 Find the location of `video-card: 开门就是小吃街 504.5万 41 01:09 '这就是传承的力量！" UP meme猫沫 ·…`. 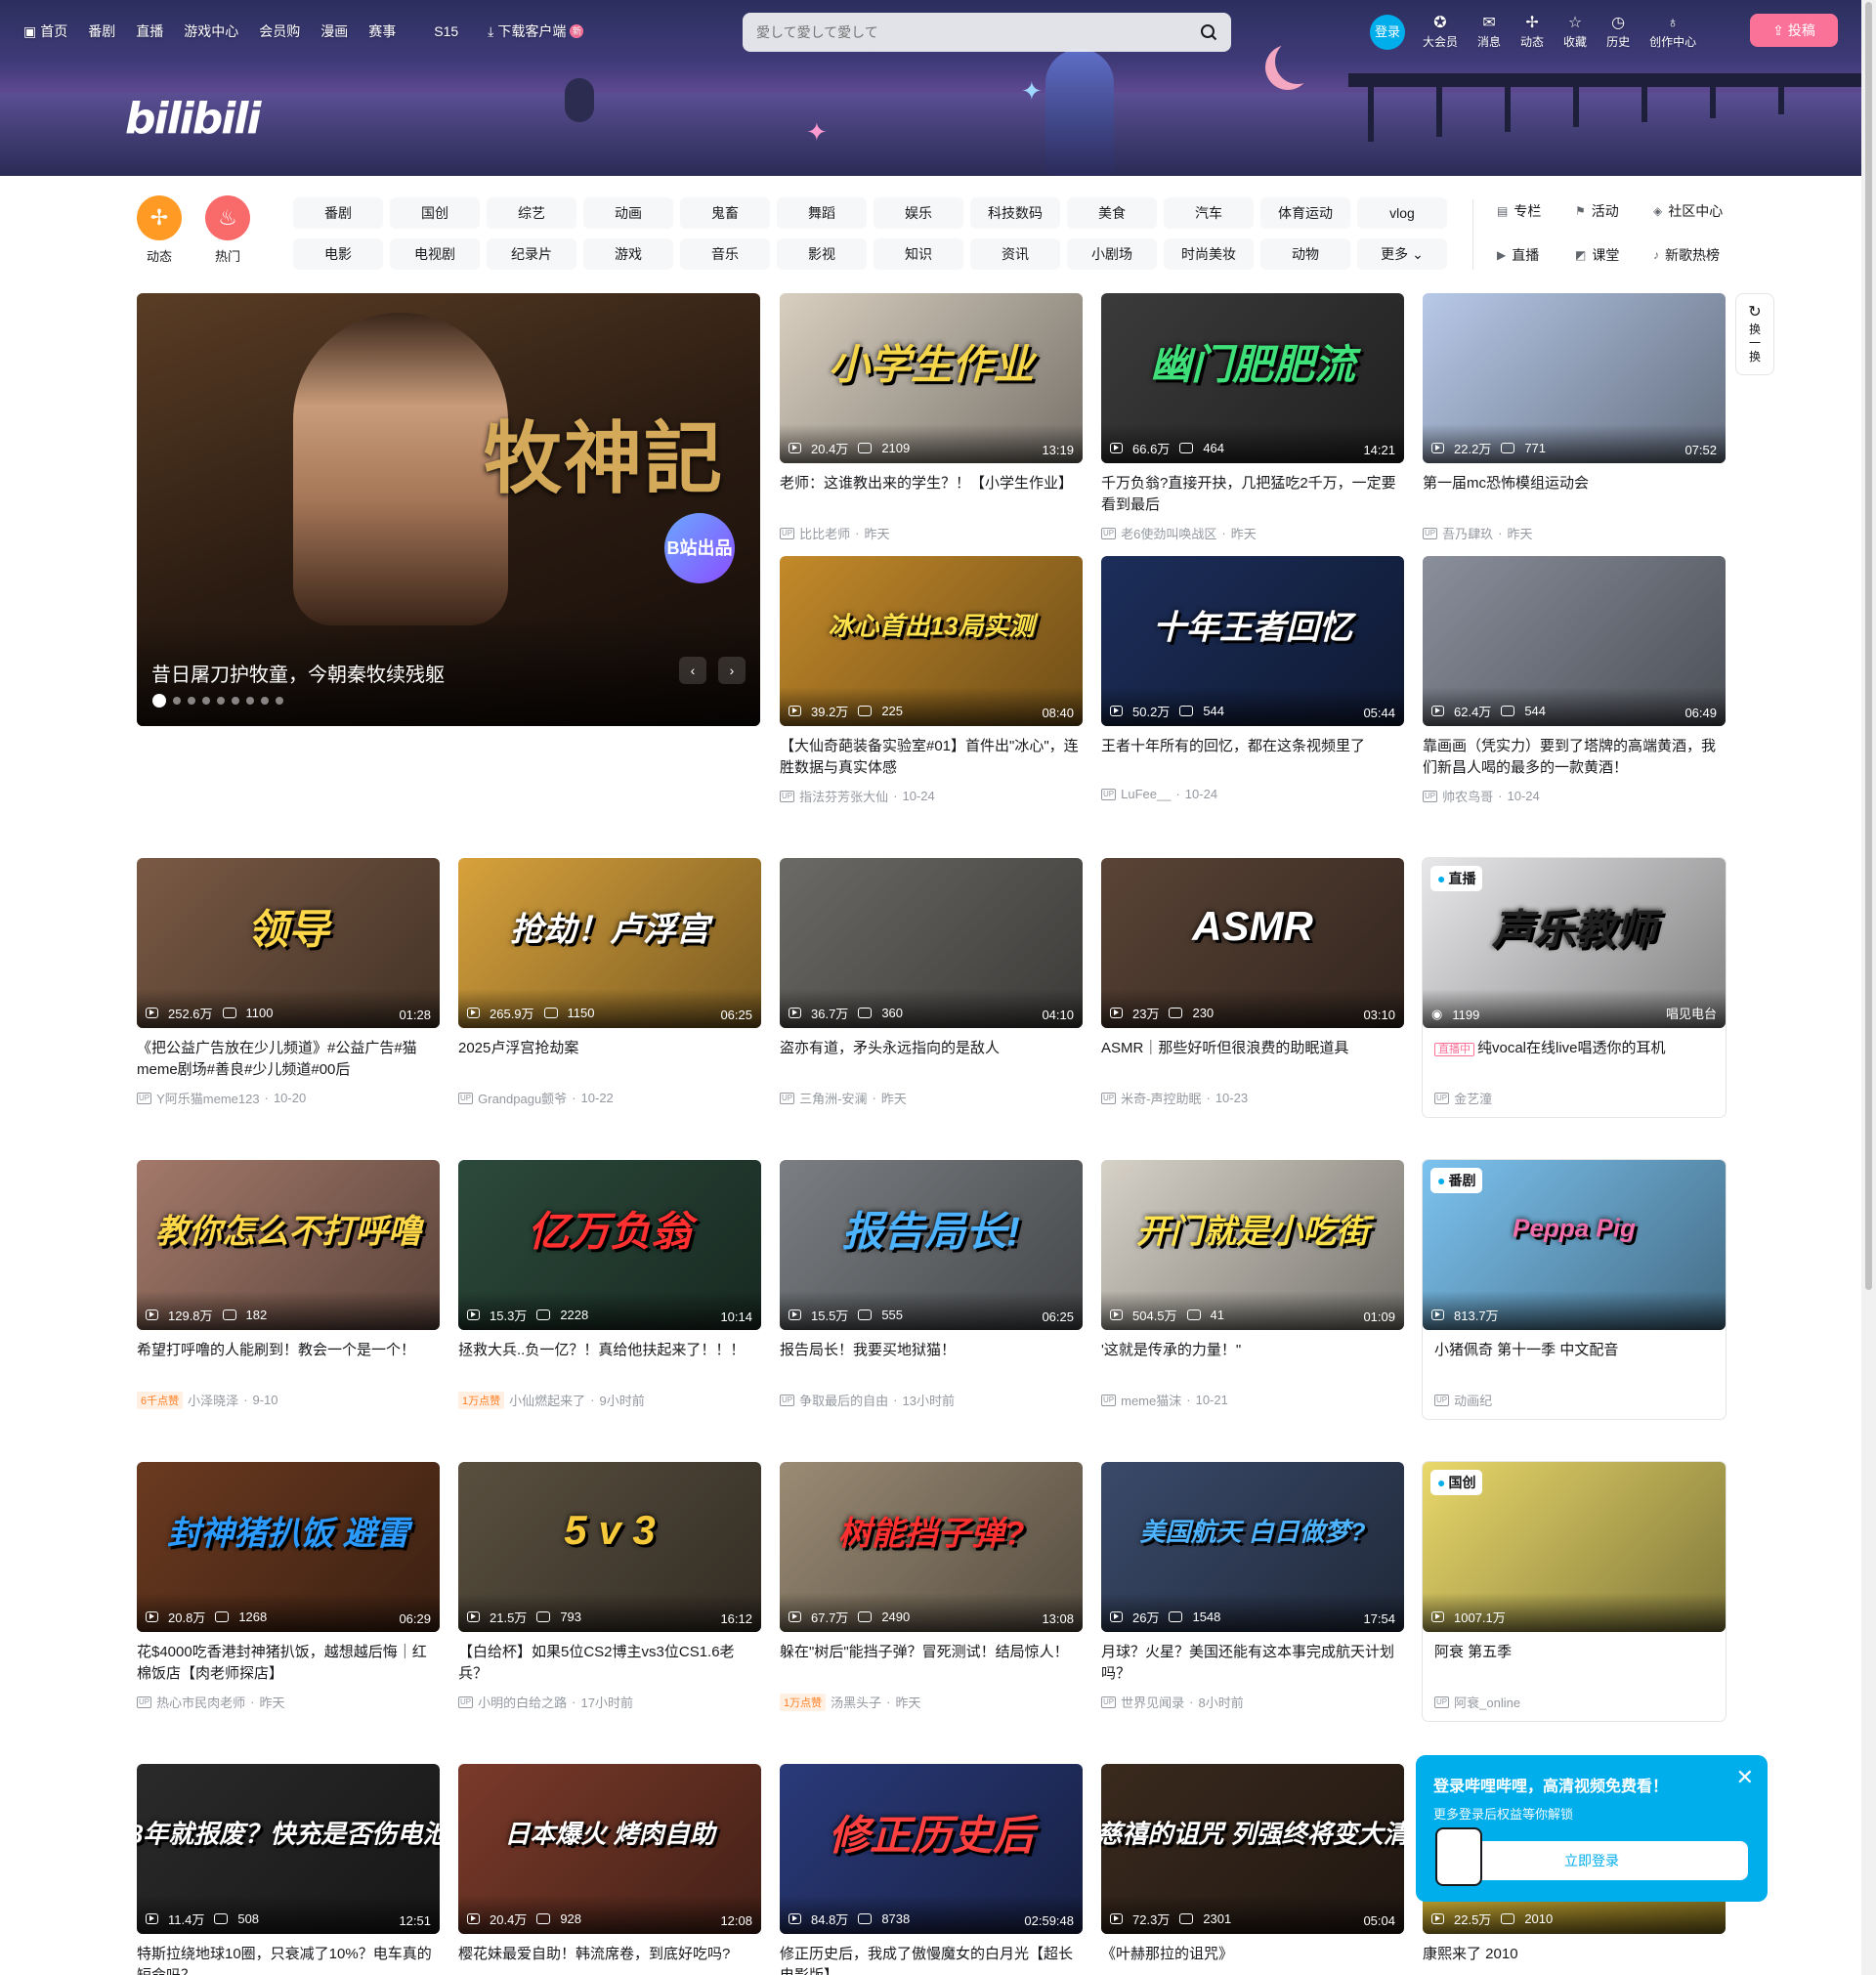

video-card: 开门就是小吃街 504.5万 41 01:09 '这就是传承的力量！" UP meme猫沫 ·… is located at coordinates (1252, 1284).